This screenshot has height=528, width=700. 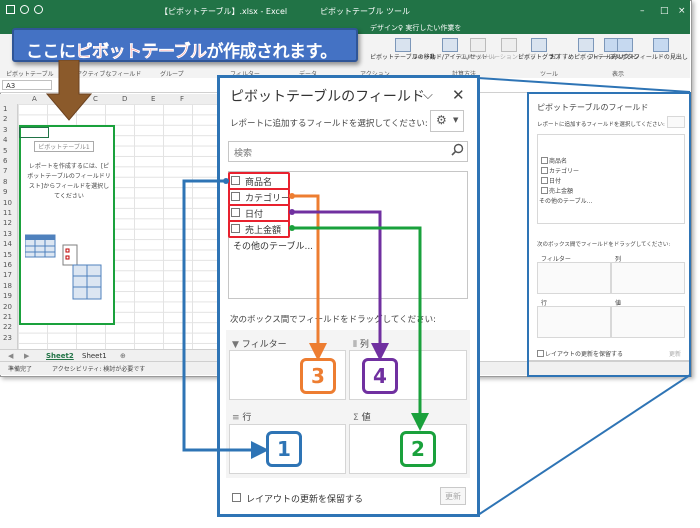 What do you see at coordinates (418, 449) in the screenshot?
I see `annotation-2: 2` at bounding box center [418, 449].